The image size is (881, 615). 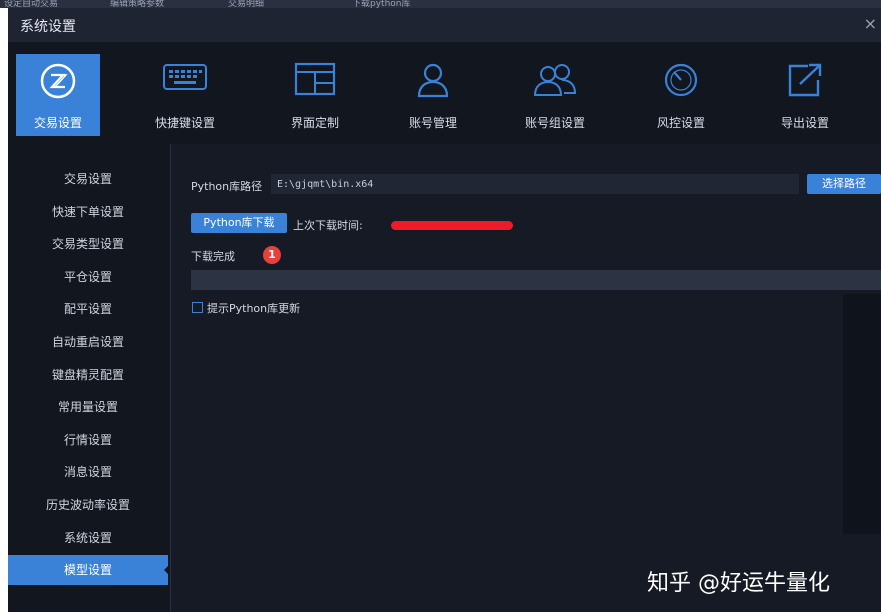 What do you see at coordinates (88, 505) in the screenshot?
I see `sidebar-item-historical-volatility: 历史波动率设置` at bounding box center [88, 505].